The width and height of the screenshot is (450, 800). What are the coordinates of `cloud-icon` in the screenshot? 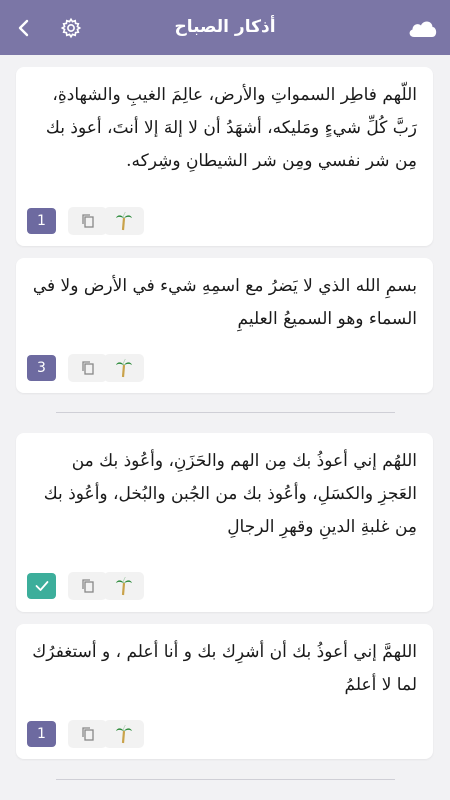 It's located at (423, 29).